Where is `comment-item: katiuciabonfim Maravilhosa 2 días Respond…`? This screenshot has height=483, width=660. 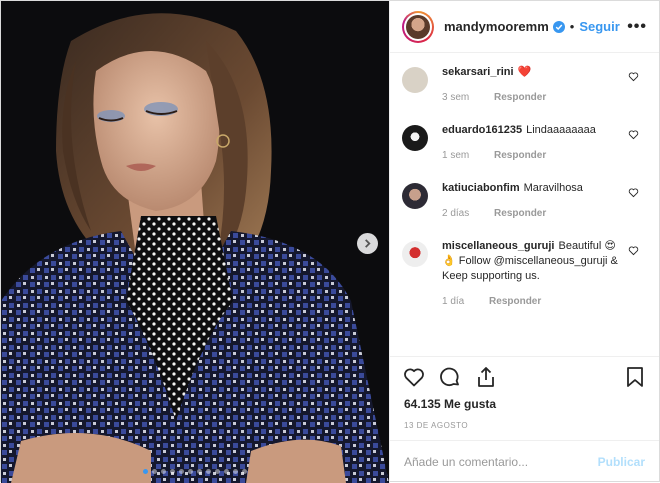
comment-item: katiuciabonfim Maravilhosa 2 días Respond… is located at coordinates (524, 206).